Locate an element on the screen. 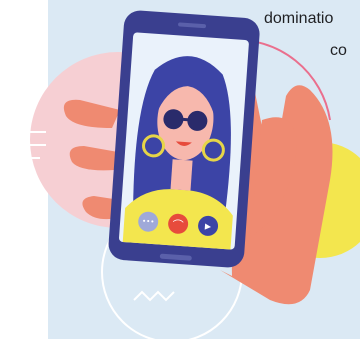 The image size is (360, 339). caption-text-line-1: dominatio is located at coordinates (299, 18).